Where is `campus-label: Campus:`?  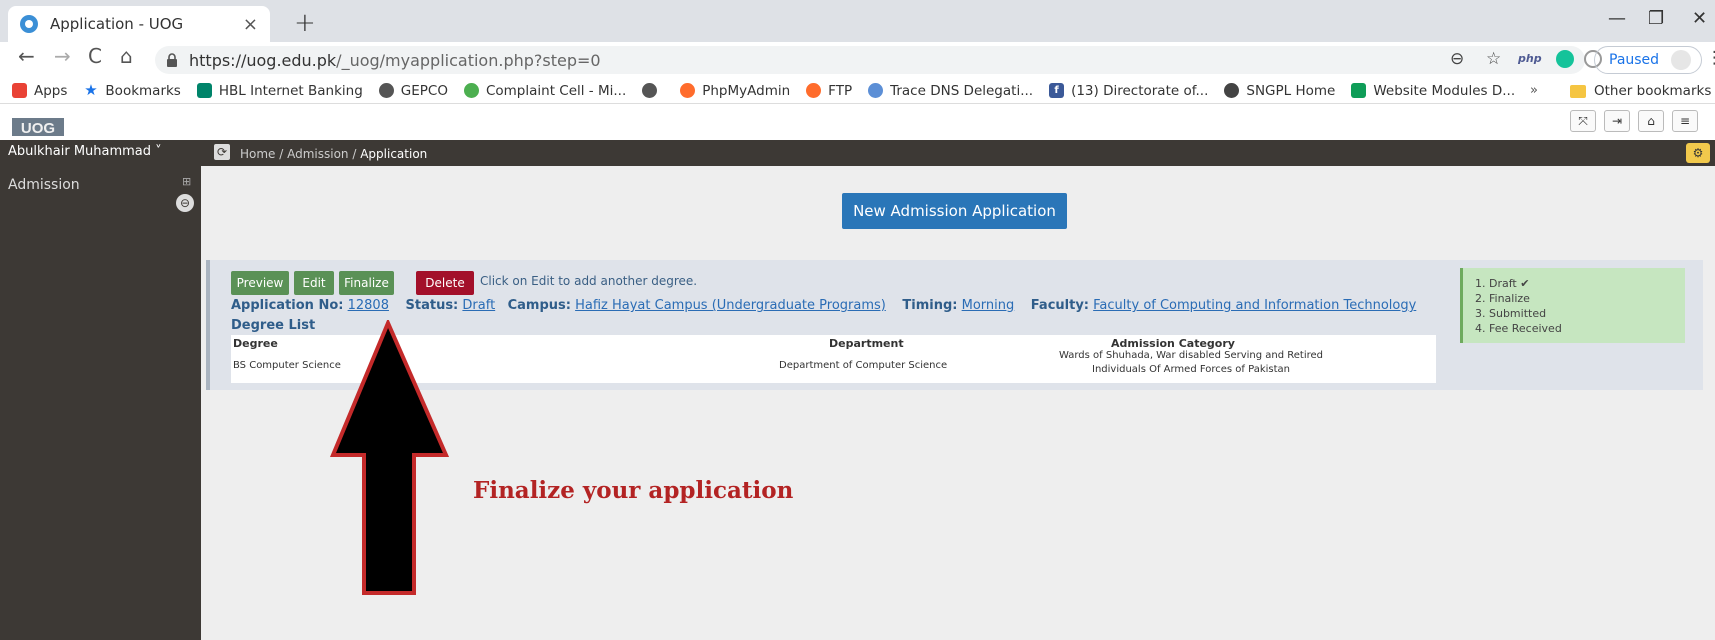 campus-label: Campus: is located at coordinates (539, 305).